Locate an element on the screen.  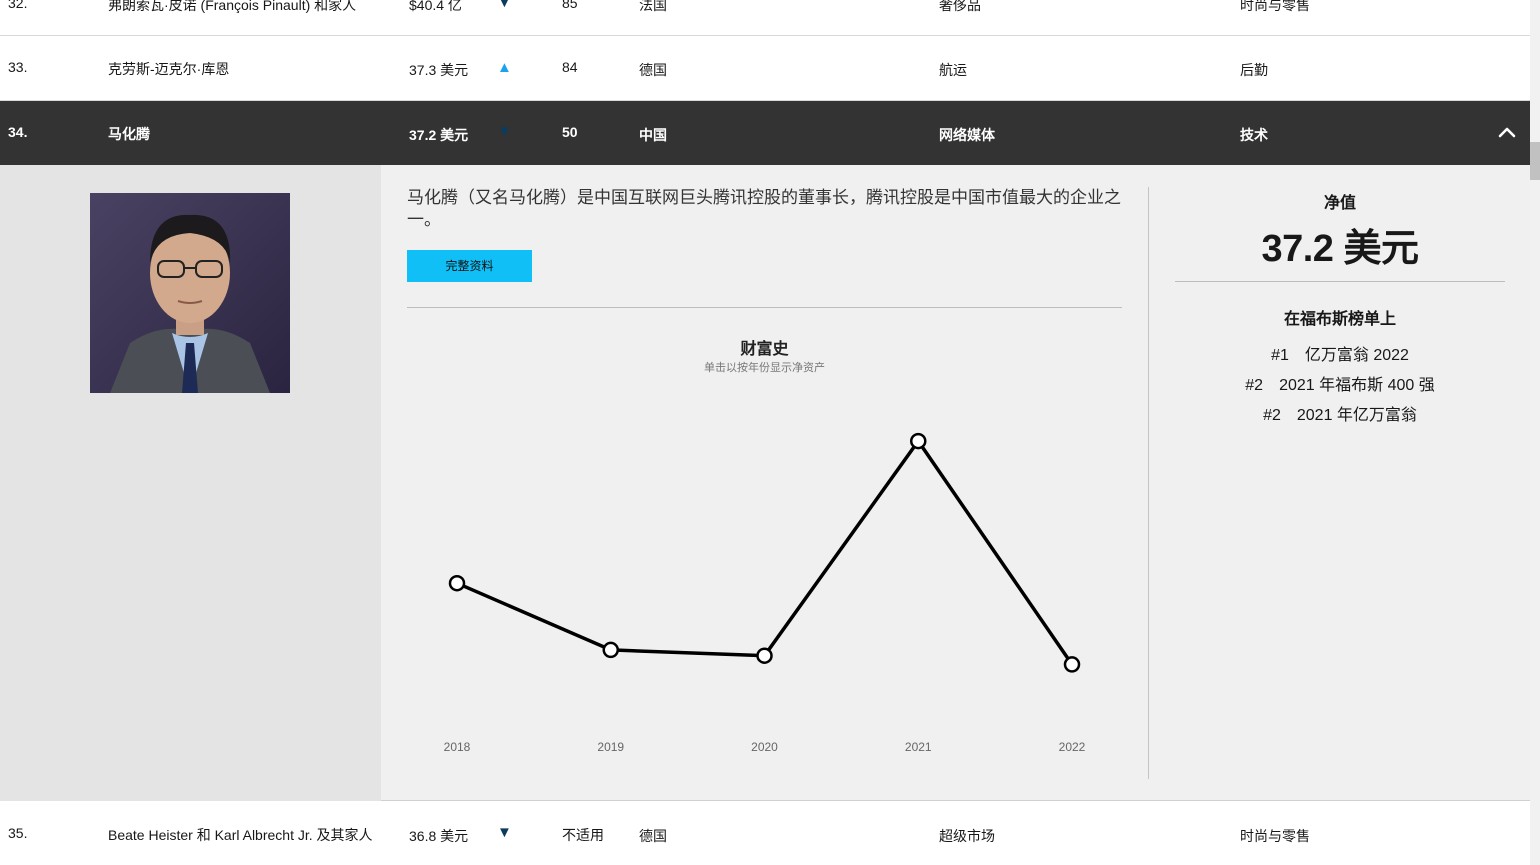
trend-up-icon: ▲ is located at coordinates (504, 67).